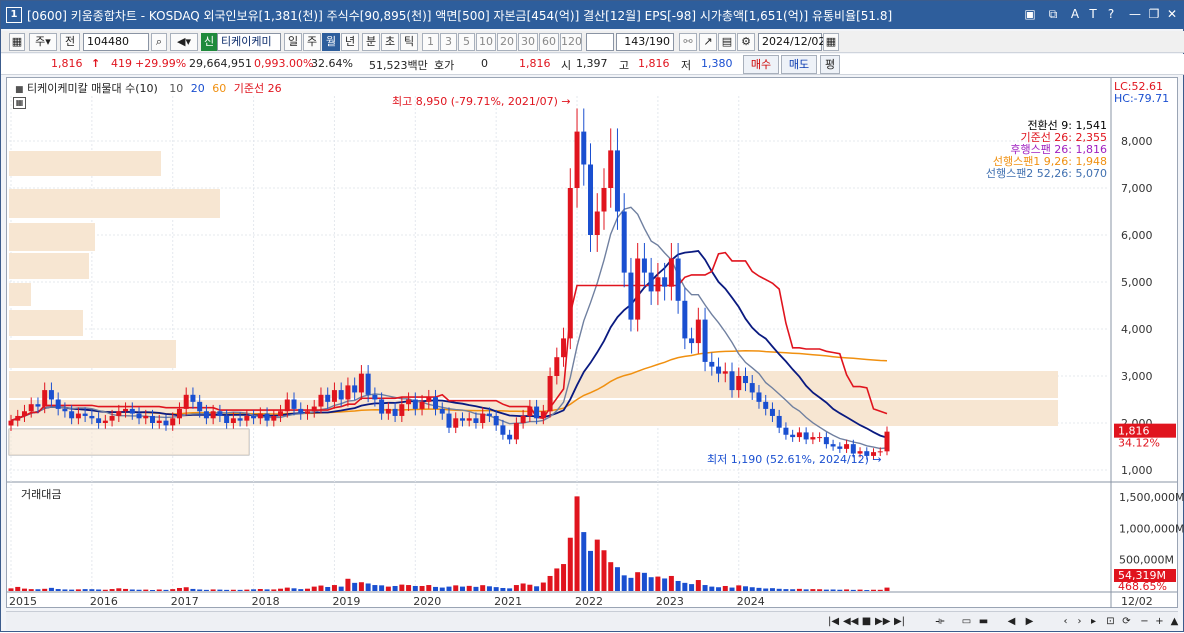  Describe the element at coordinates (1142, 586) in the screenshot. I see `volume-pct-tag: 468.65%` at that location.